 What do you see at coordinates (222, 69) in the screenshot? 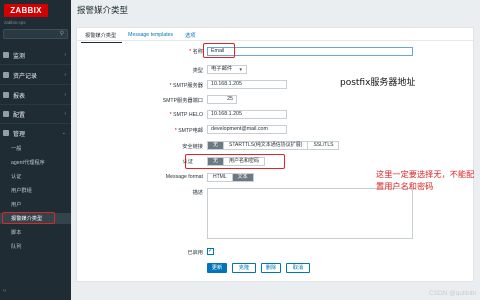
I see `type-value: 电子邮件` at bounding box center [222, 69].